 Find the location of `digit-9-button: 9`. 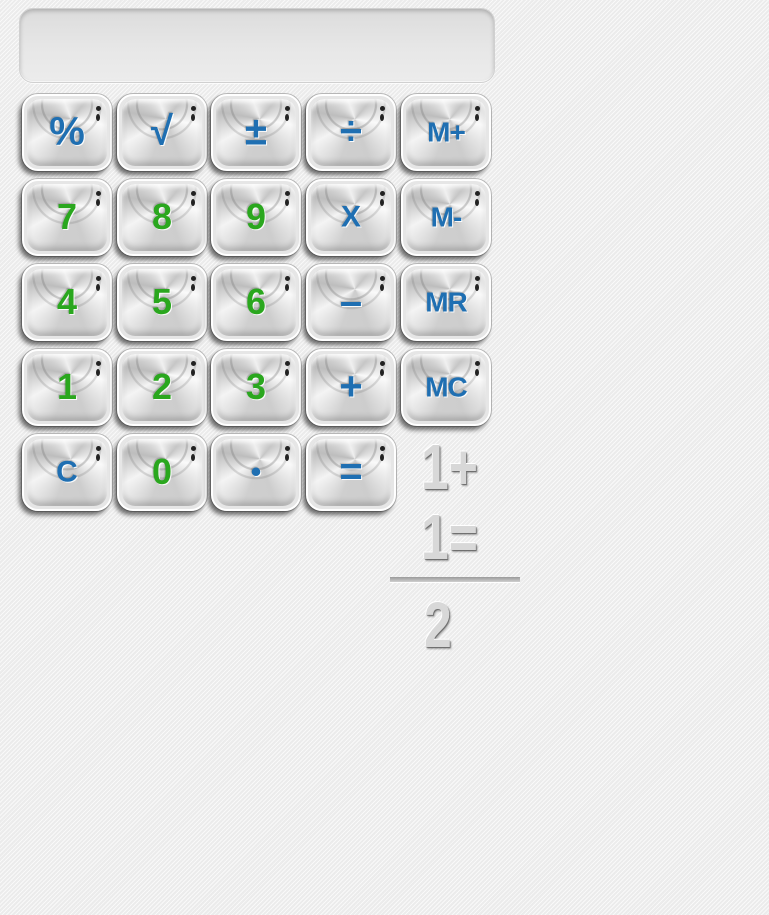

digit-9-button: 9 is located at coordinates (256, 217).